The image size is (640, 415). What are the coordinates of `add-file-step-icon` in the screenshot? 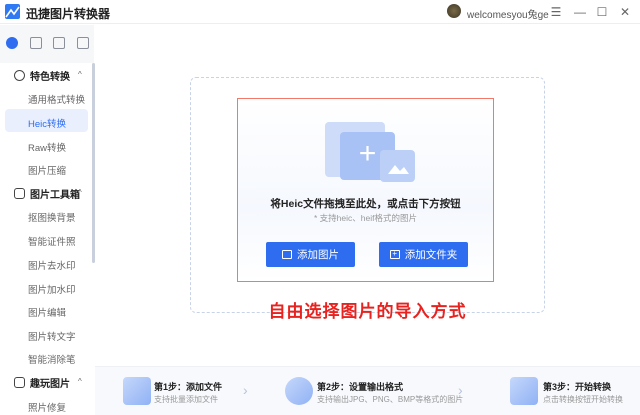 It's located at (137, 391).